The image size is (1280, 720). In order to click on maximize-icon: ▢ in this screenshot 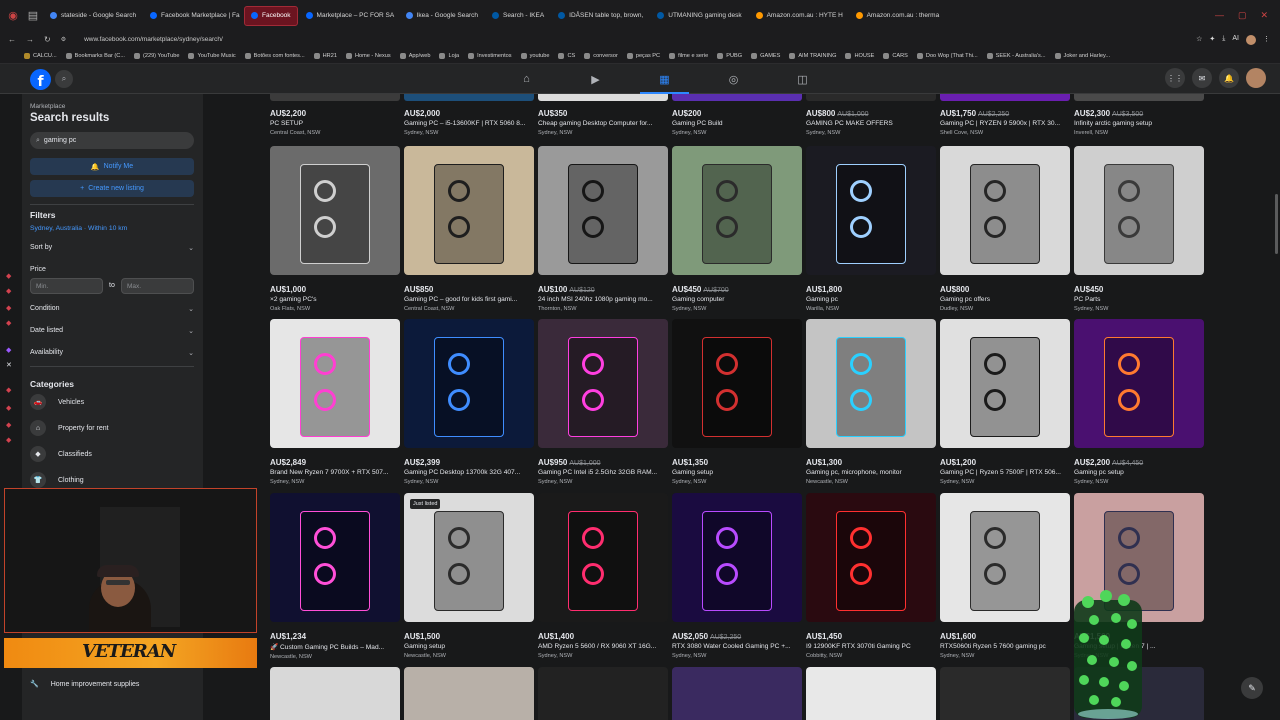, I will do `click(1242, 15)`.